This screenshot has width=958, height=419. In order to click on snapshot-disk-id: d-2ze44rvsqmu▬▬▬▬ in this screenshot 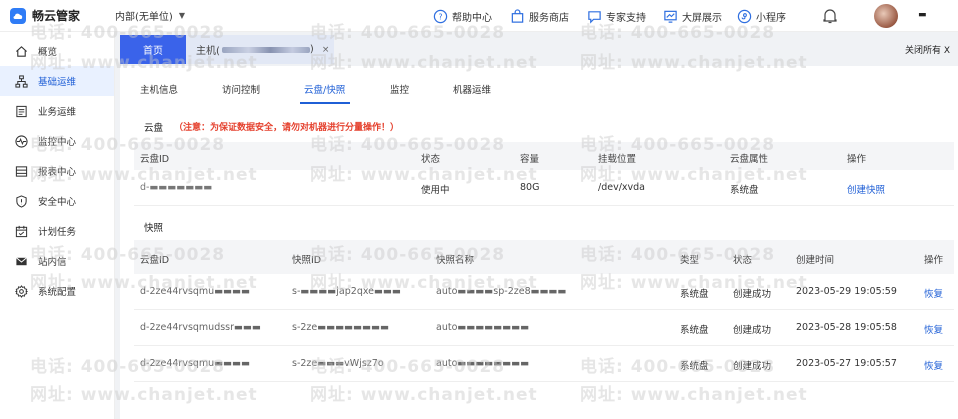, I will do `click(195, 363)`.